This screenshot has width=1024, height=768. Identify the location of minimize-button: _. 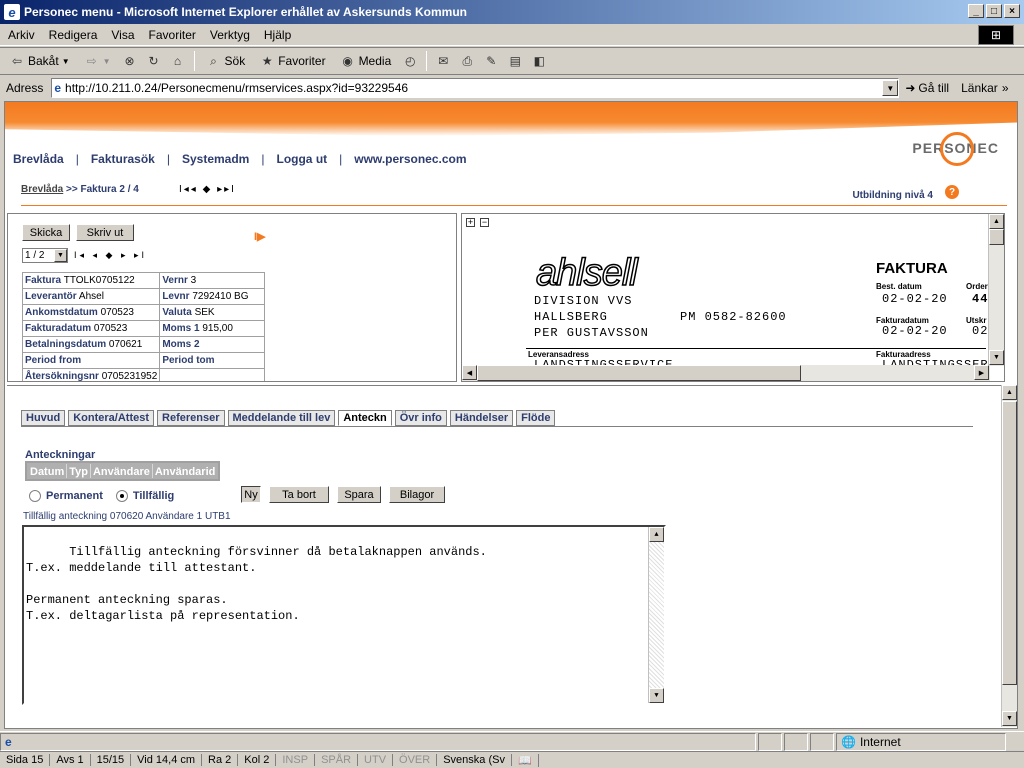
(976, 11).